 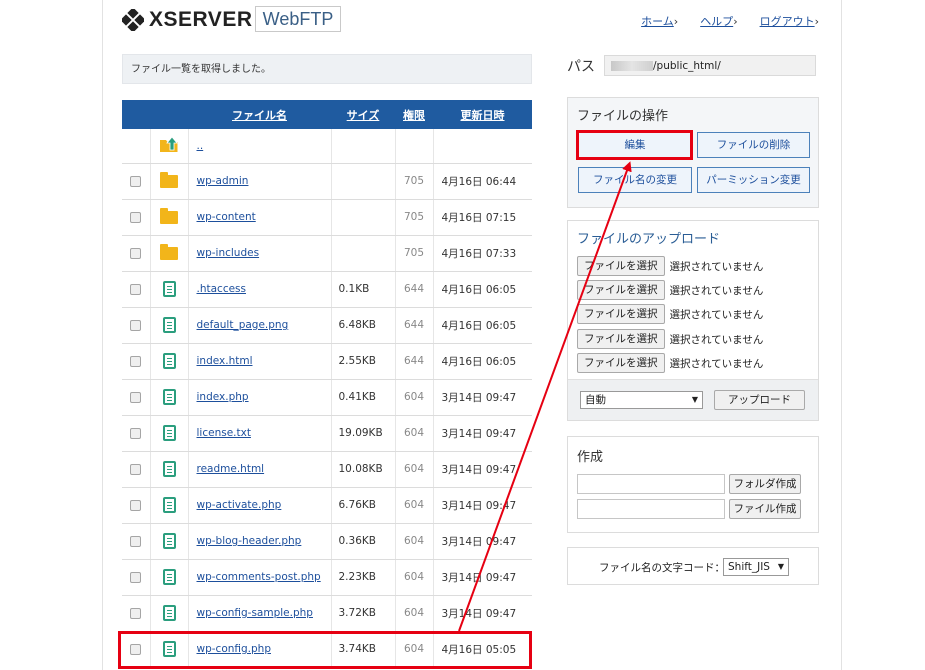 What do you see at coordinates (759, 400) in the screenshot?
I see `upload-button: アップロード` at bounding box center [759, 400].